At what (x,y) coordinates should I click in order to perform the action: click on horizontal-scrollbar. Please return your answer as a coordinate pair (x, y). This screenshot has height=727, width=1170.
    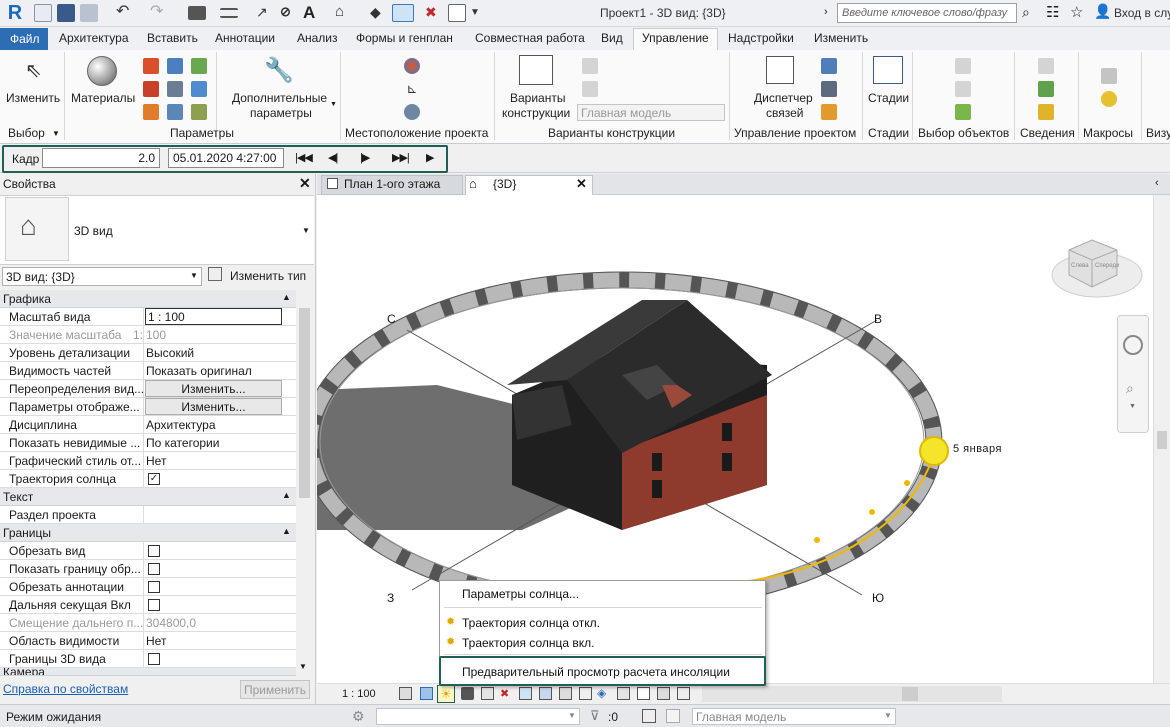
    Looking at the image, I should click on (852, 694).